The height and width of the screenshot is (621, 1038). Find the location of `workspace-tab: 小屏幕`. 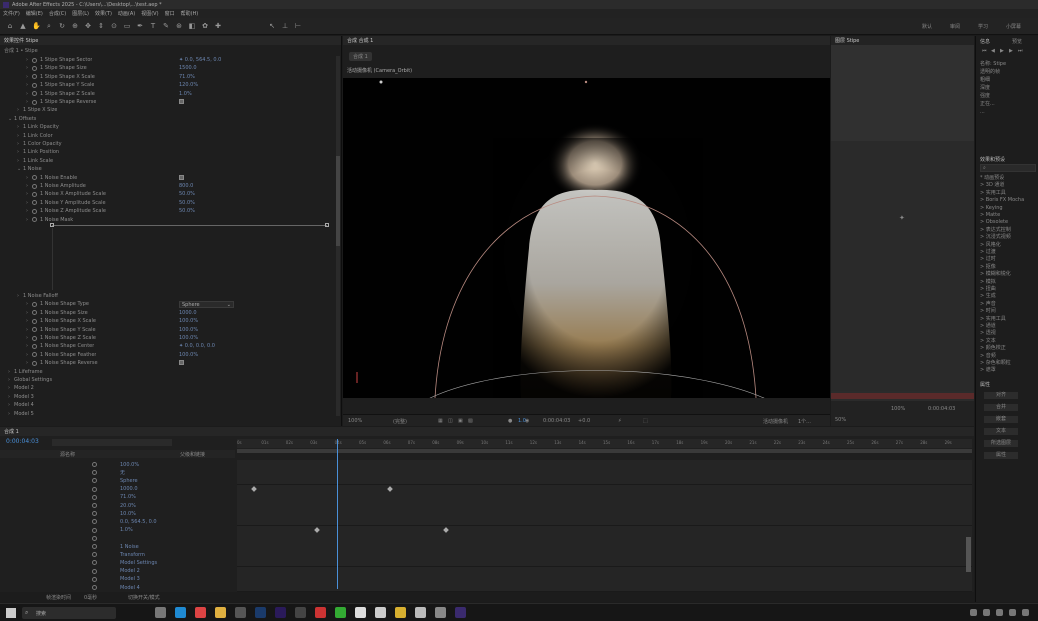

workspace-tab: 小屏幕 is located at coordinates (1013, 26).